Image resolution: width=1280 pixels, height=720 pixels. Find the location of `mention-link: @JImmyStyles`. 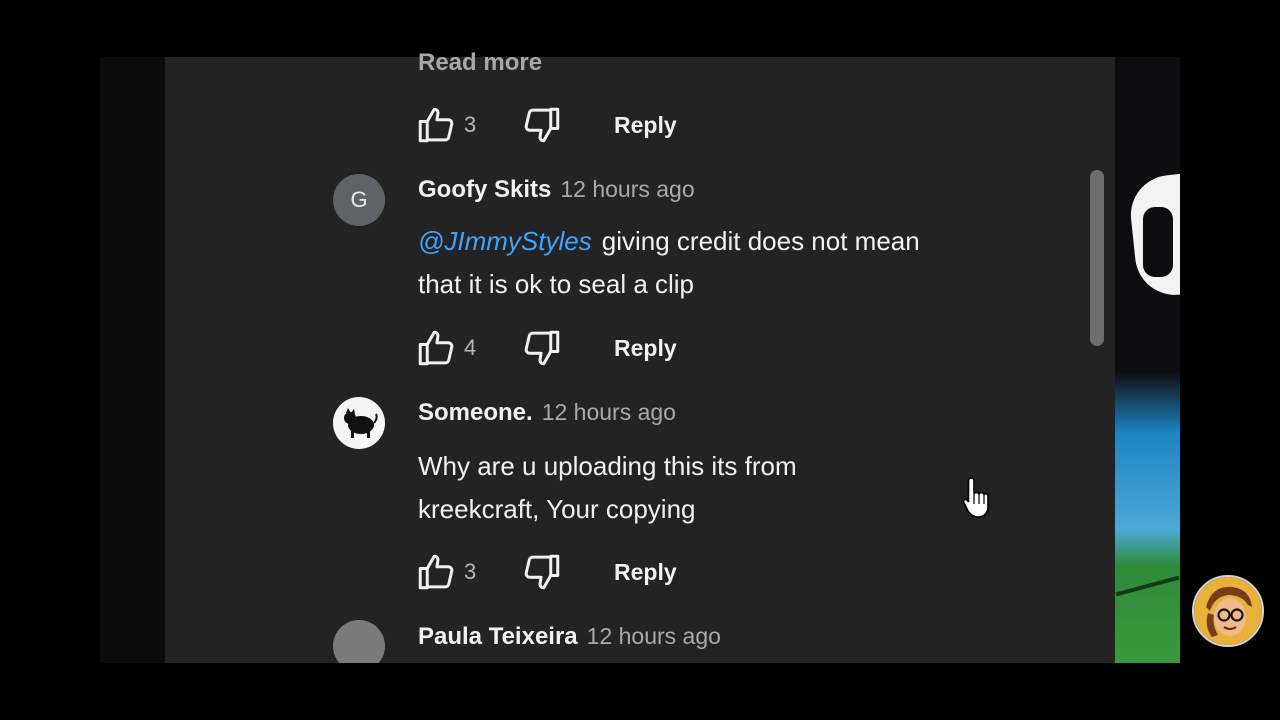

mention-link: @JImmyStyles is located at coordinates (505, 241).